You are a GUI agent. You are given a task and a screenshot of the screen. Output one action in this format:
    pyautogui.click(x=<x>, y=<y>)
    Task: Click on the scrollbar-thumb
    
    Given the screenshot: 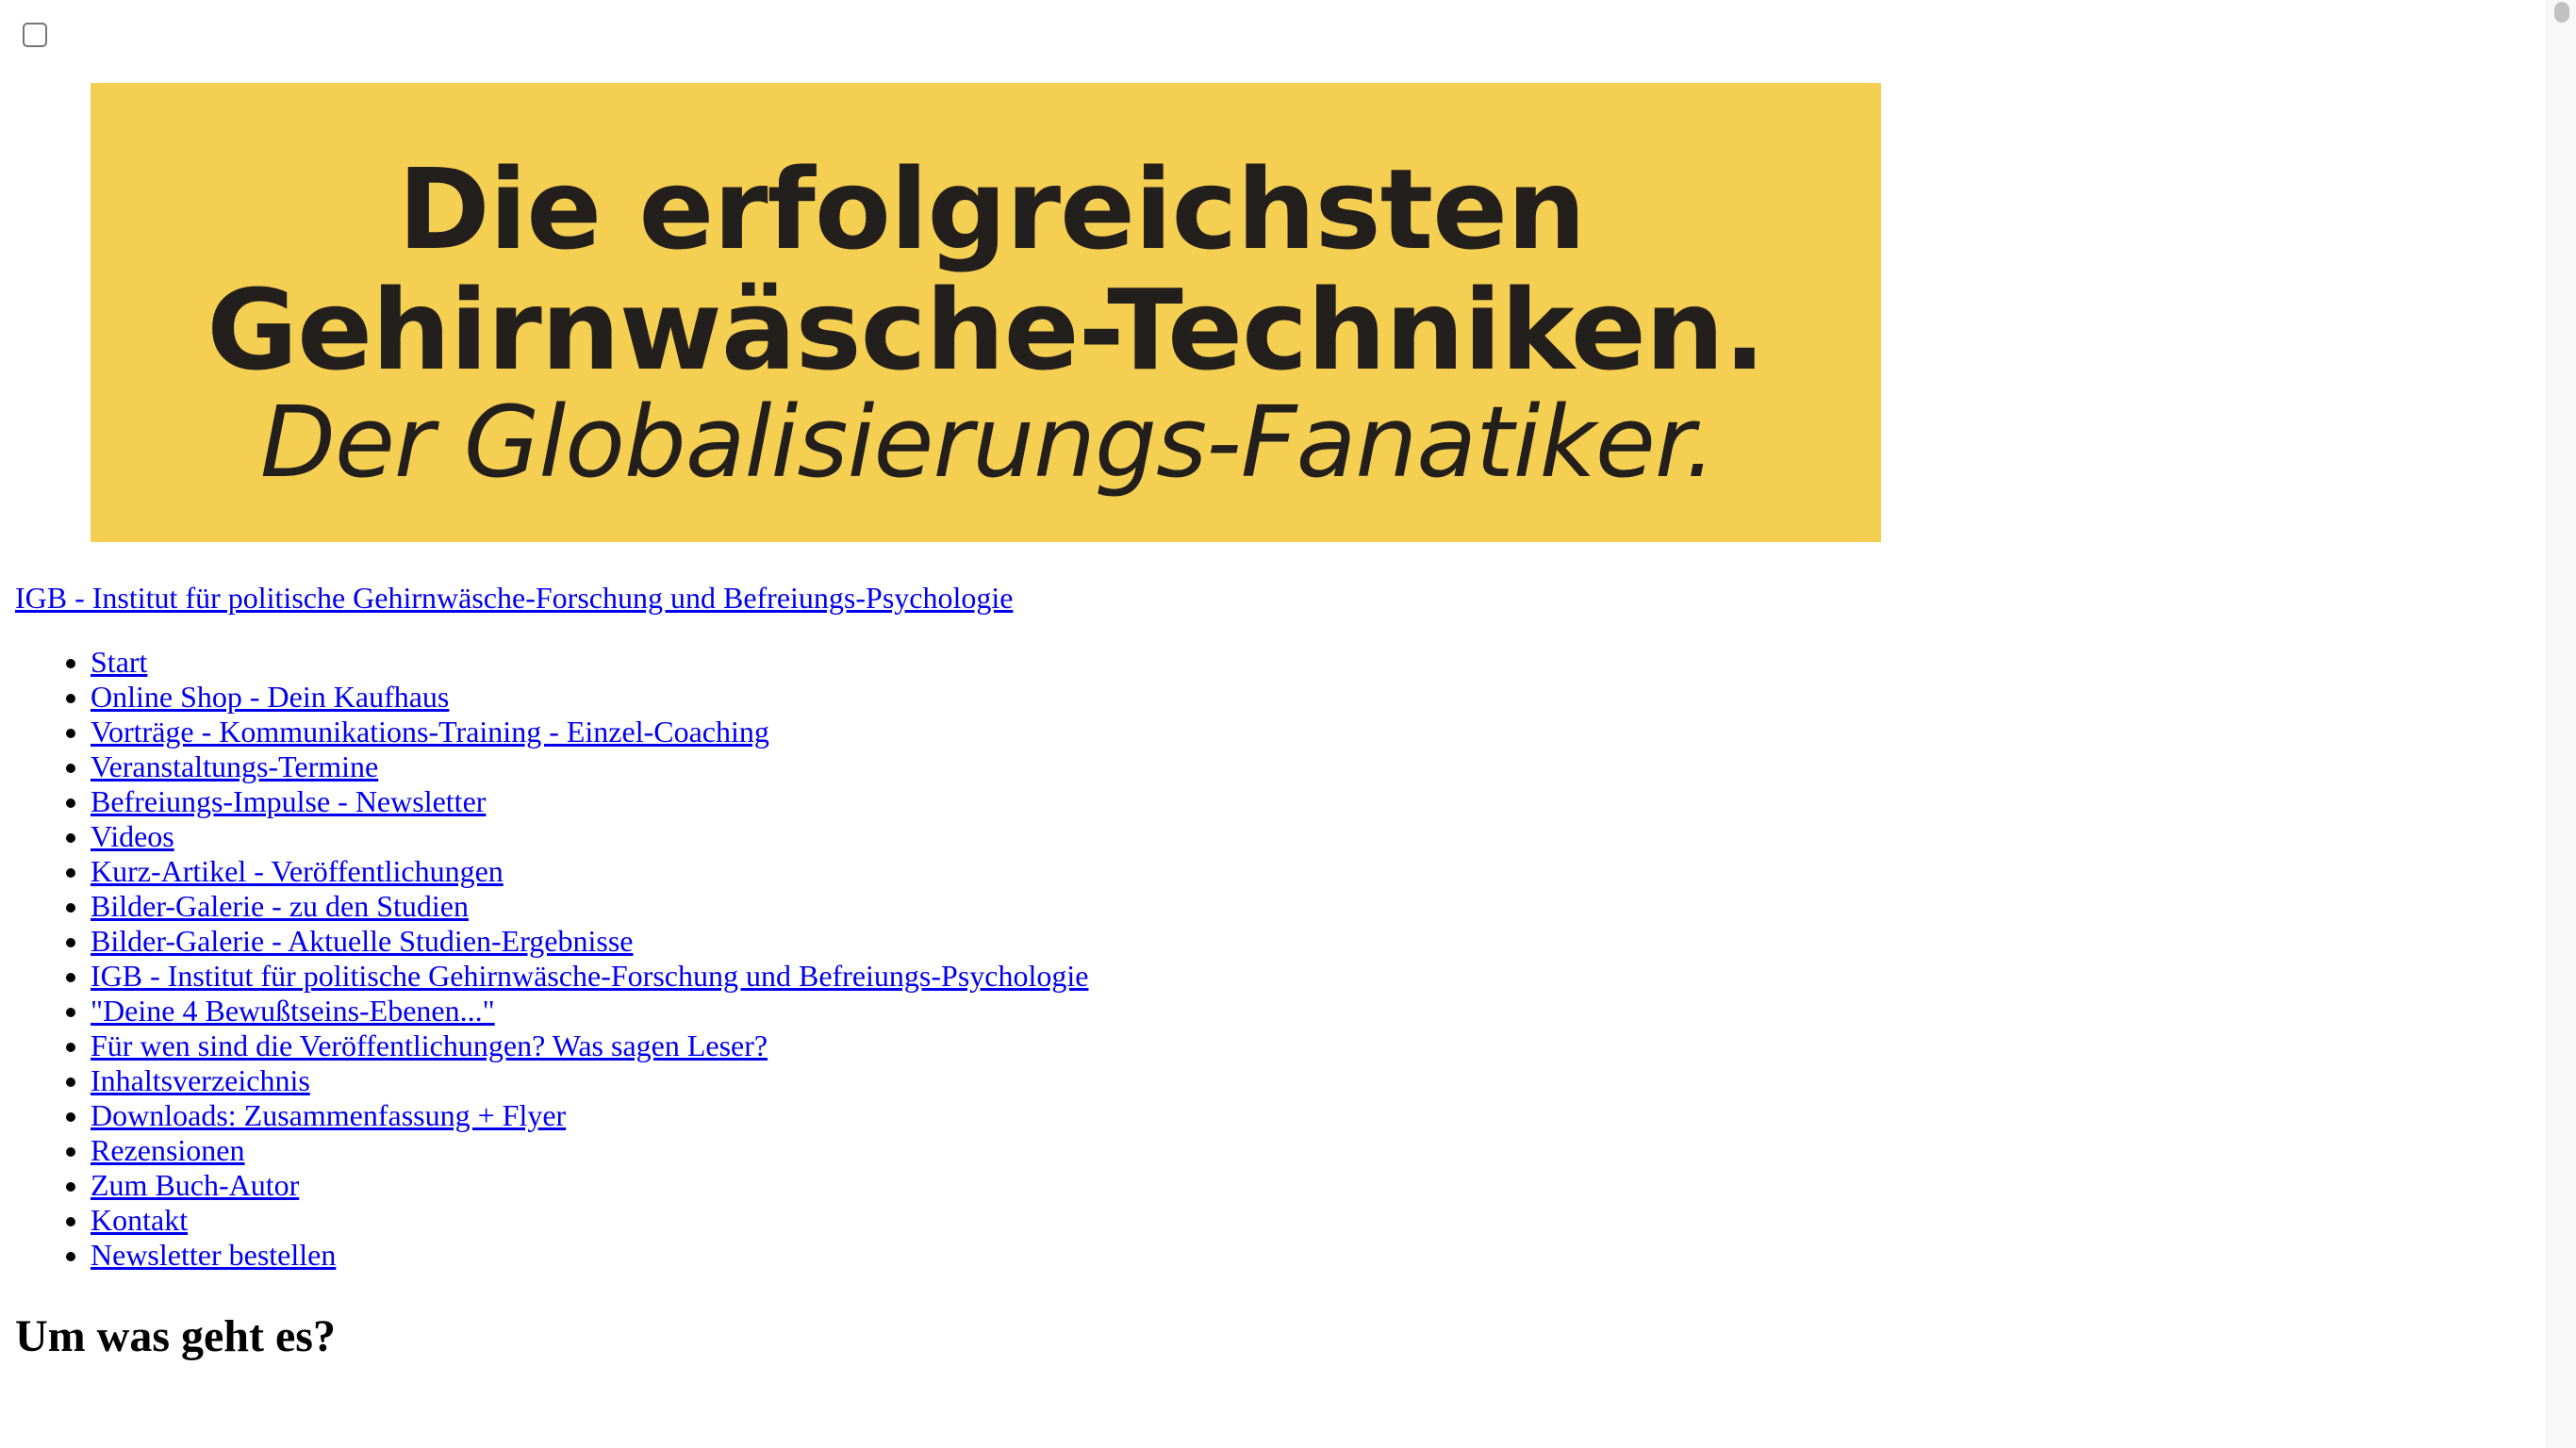 What is the action you would take?
    pyautogui.click(x=2561, y=12)
    